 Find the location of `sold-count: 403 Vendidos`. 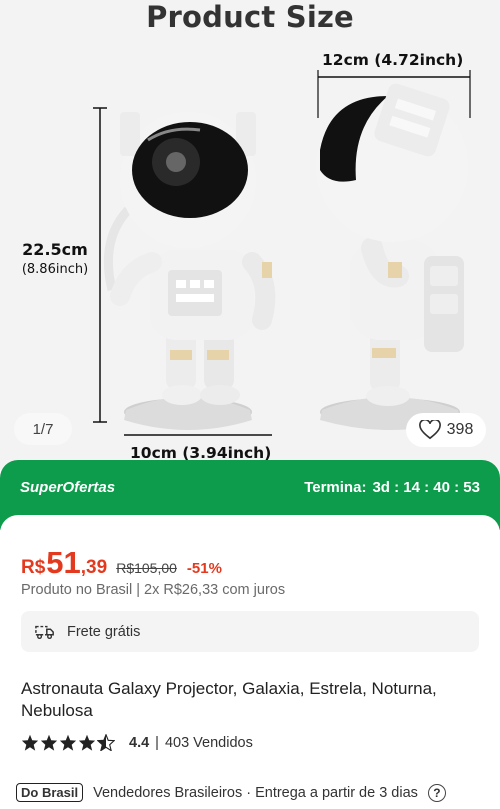

sold-count: 403 Vendidos is located at coordinates (208, 742).